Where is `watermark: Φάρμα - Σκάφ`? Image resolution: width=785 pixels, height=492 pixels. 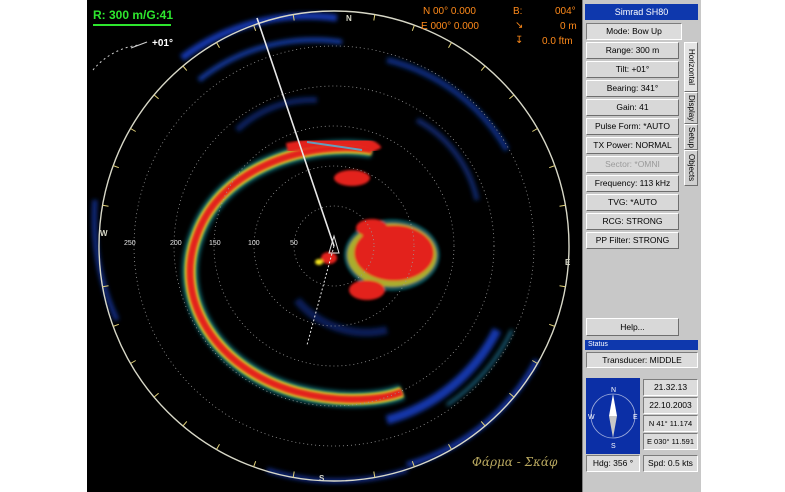
watermark: Φάρμα - Σκάφ is located at coordinates (515, 462).